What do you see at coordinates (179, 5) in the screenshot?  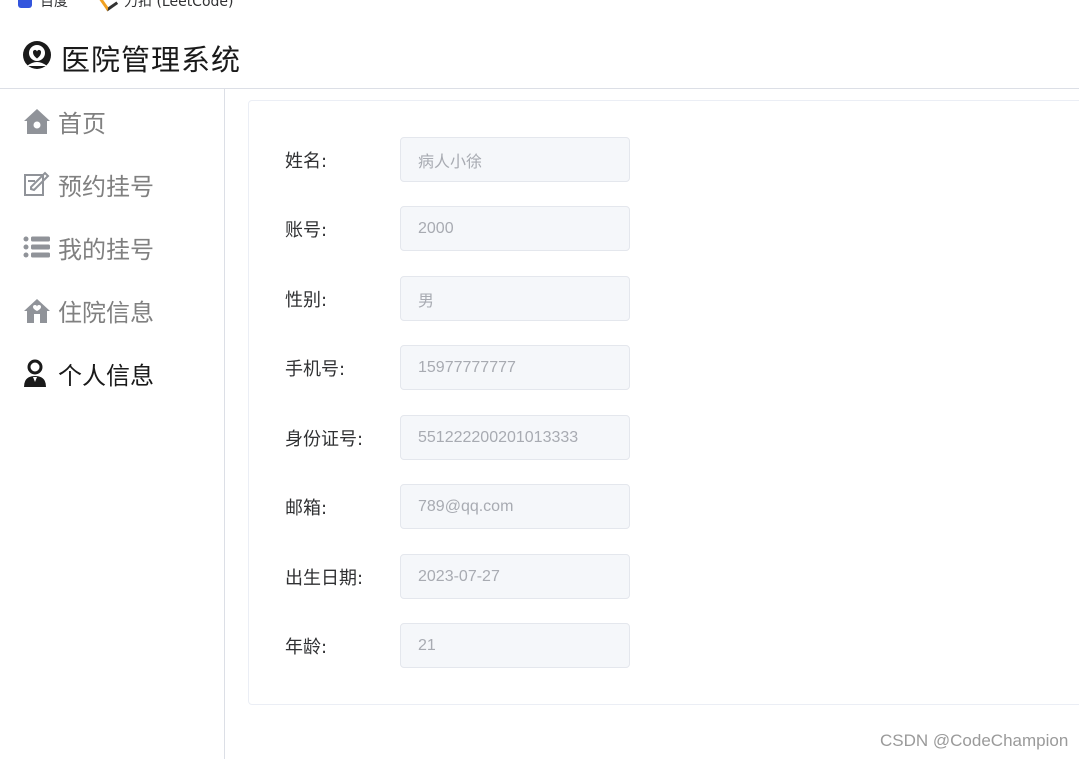 I see `bookmark-label: 力扣 (LeetCode)` at bounding box center [179, 5].